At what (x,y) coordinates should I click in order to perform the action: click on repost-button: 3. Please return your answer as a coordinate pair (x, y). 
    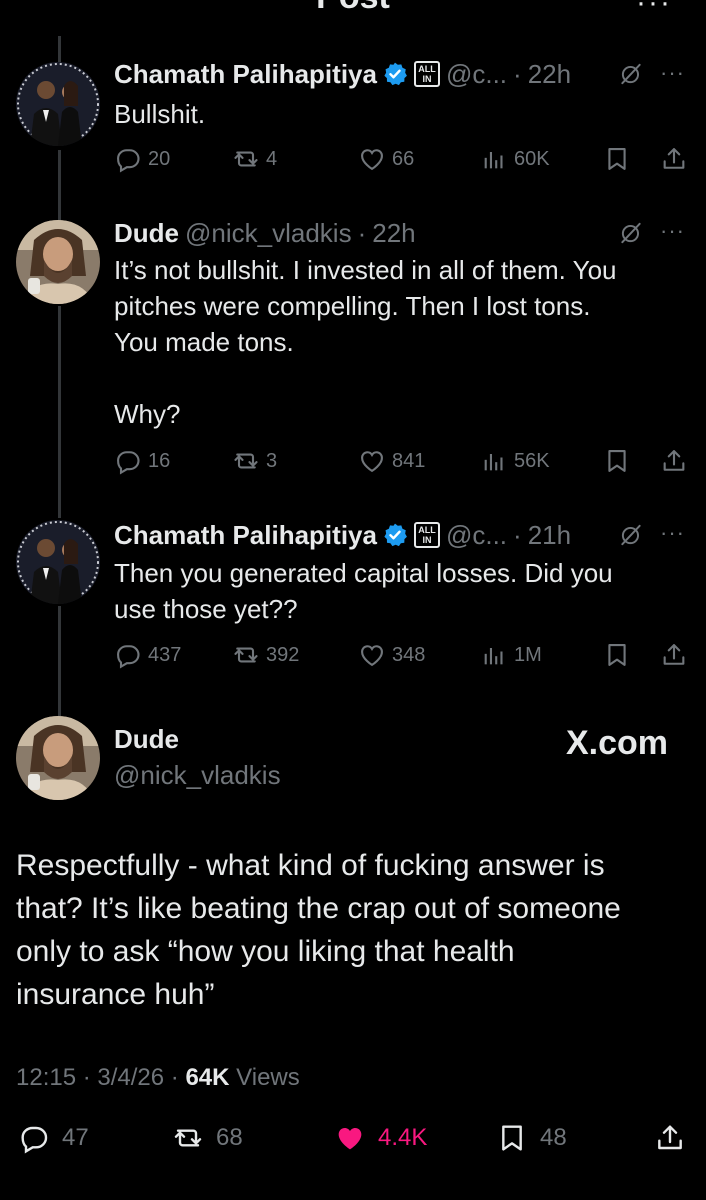
    Looking at the image, I should click on (254, 461).